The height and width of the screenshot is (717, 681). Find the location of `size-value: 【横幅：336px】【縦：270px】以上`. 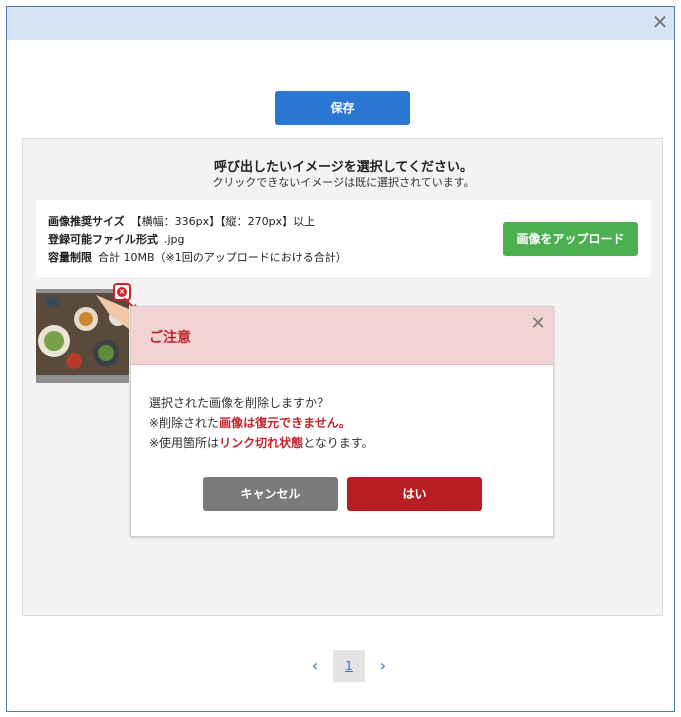

size-value: 【横幅：336px】【縦：270px】以上 is located at coordinates (223, 221).